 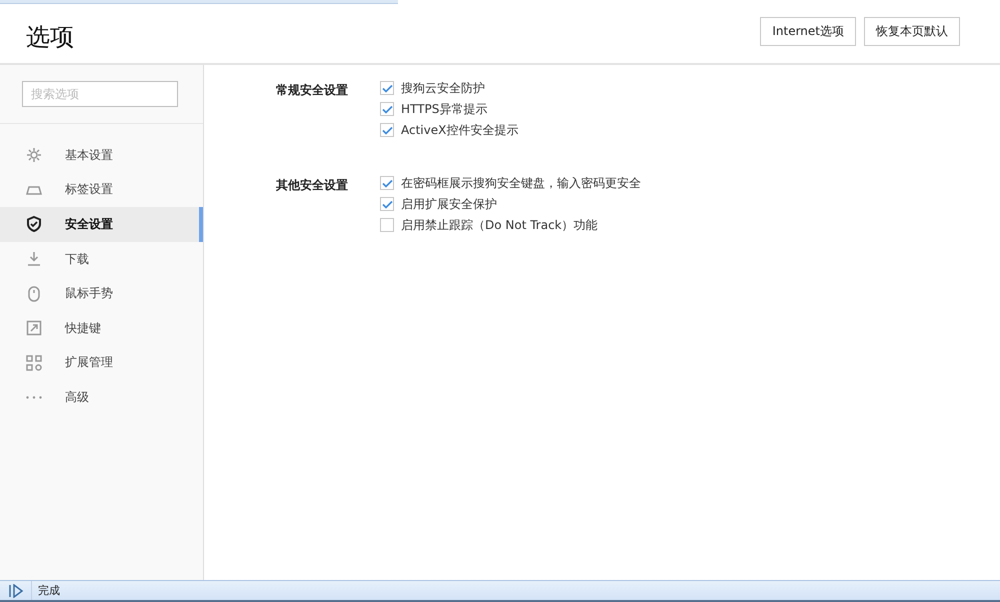 I want to click on page-title: 选项, so click(x=50, y=37).